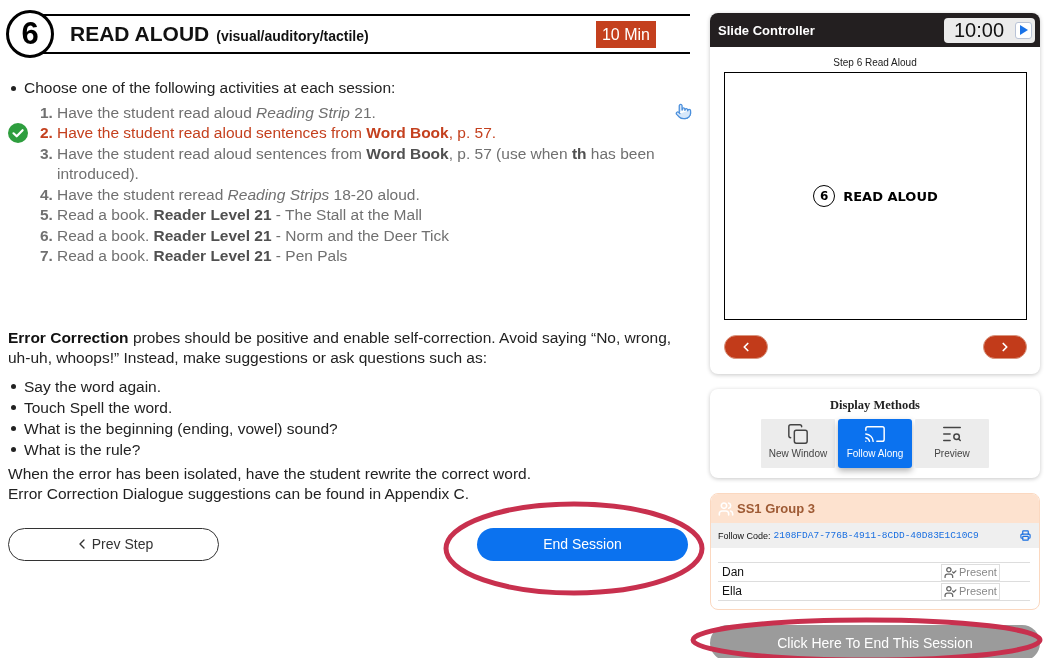 The width and height of the screenshot is (1045, 658). I want to click on item-number: 3., so click(47, 153).